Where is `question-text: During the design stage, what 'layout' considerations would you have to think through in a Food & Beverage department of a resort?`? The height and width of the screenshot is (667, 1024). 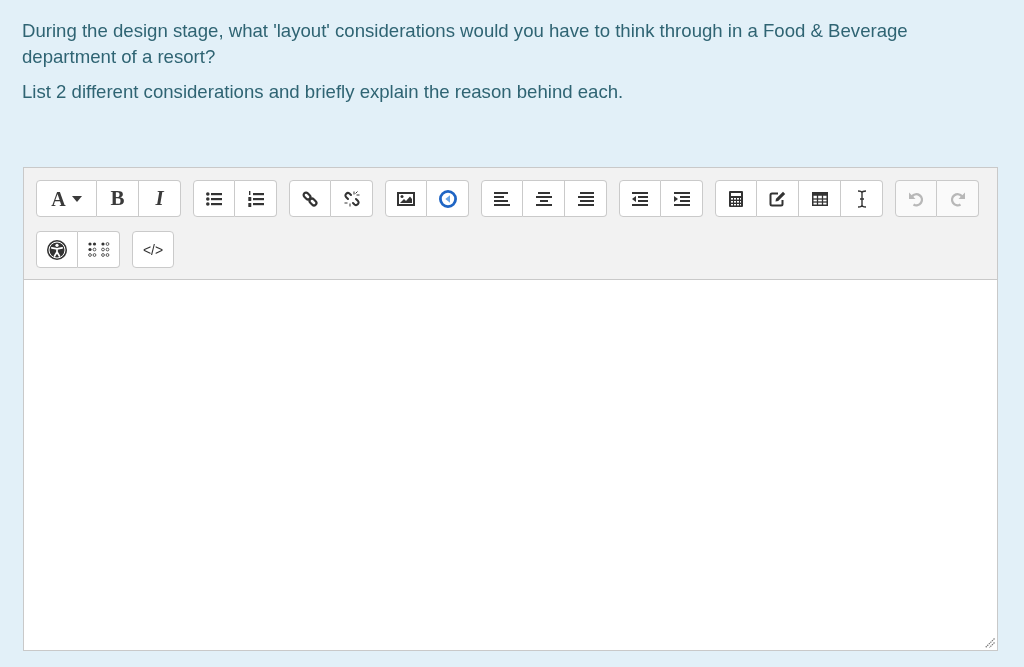
question-text: During the design stage, what 'layout' considerations would you have to think through in a Food & Beverage department of a resort? is located at coordinates (465, 44).